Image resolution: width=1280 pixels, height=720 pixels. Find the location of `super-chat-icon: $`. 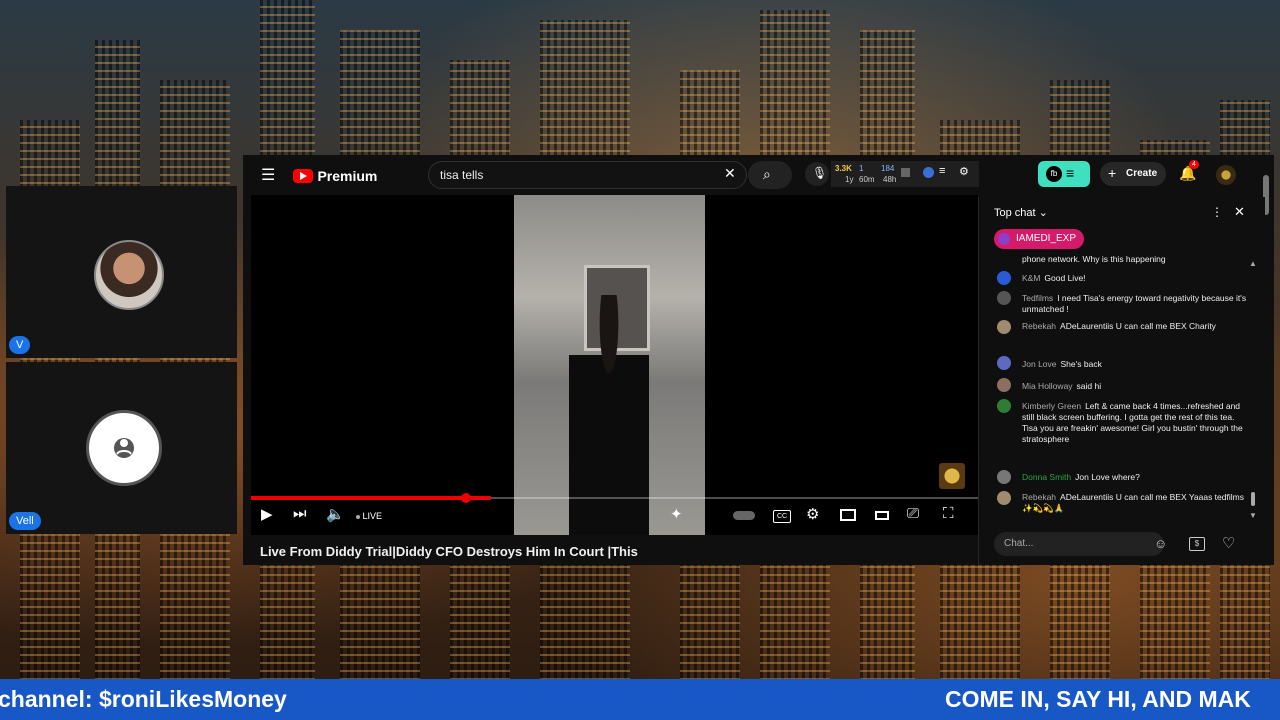

super-chat-icon: $ is located at coordinates (1197, 544).